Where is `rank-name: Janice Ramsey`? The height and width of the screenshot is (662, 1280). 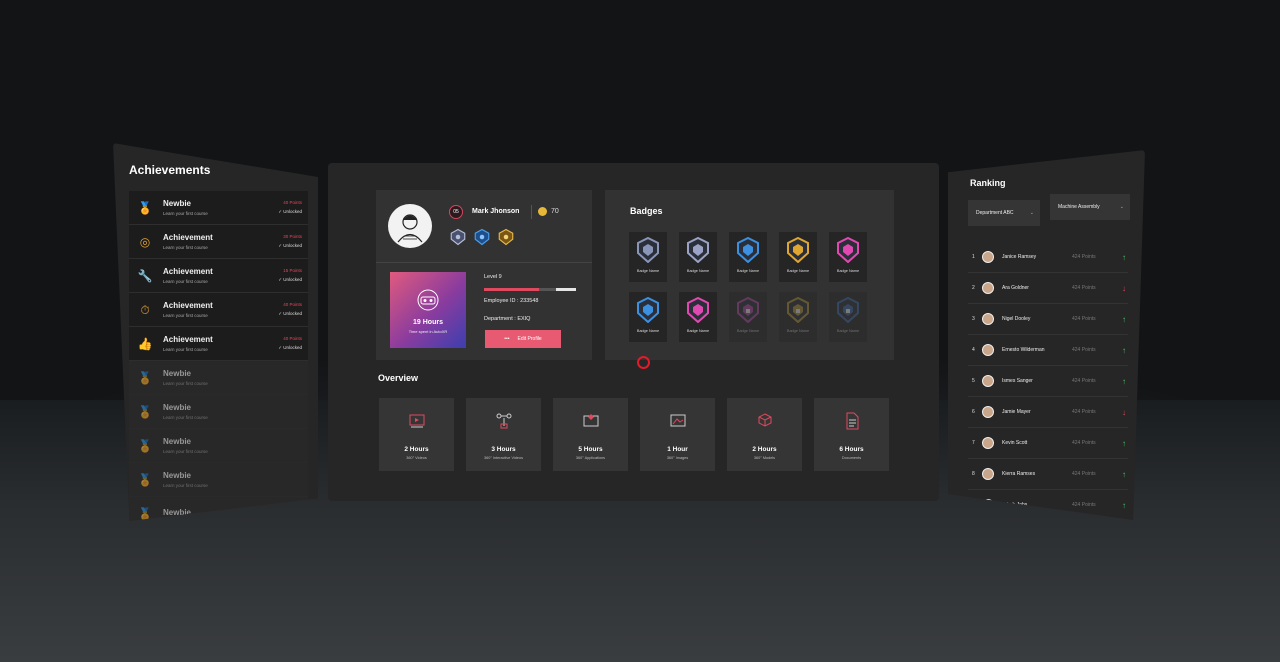
rank-name: Janice Ramsey is located at coordinates (1019, 257).